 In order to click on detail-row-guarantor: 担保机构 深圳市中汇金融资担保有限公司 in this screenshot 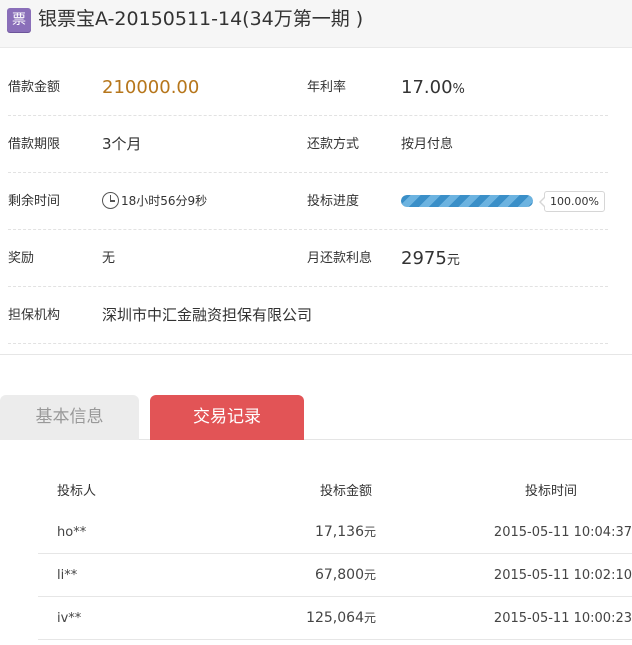, I will do `click(308, 315)`.